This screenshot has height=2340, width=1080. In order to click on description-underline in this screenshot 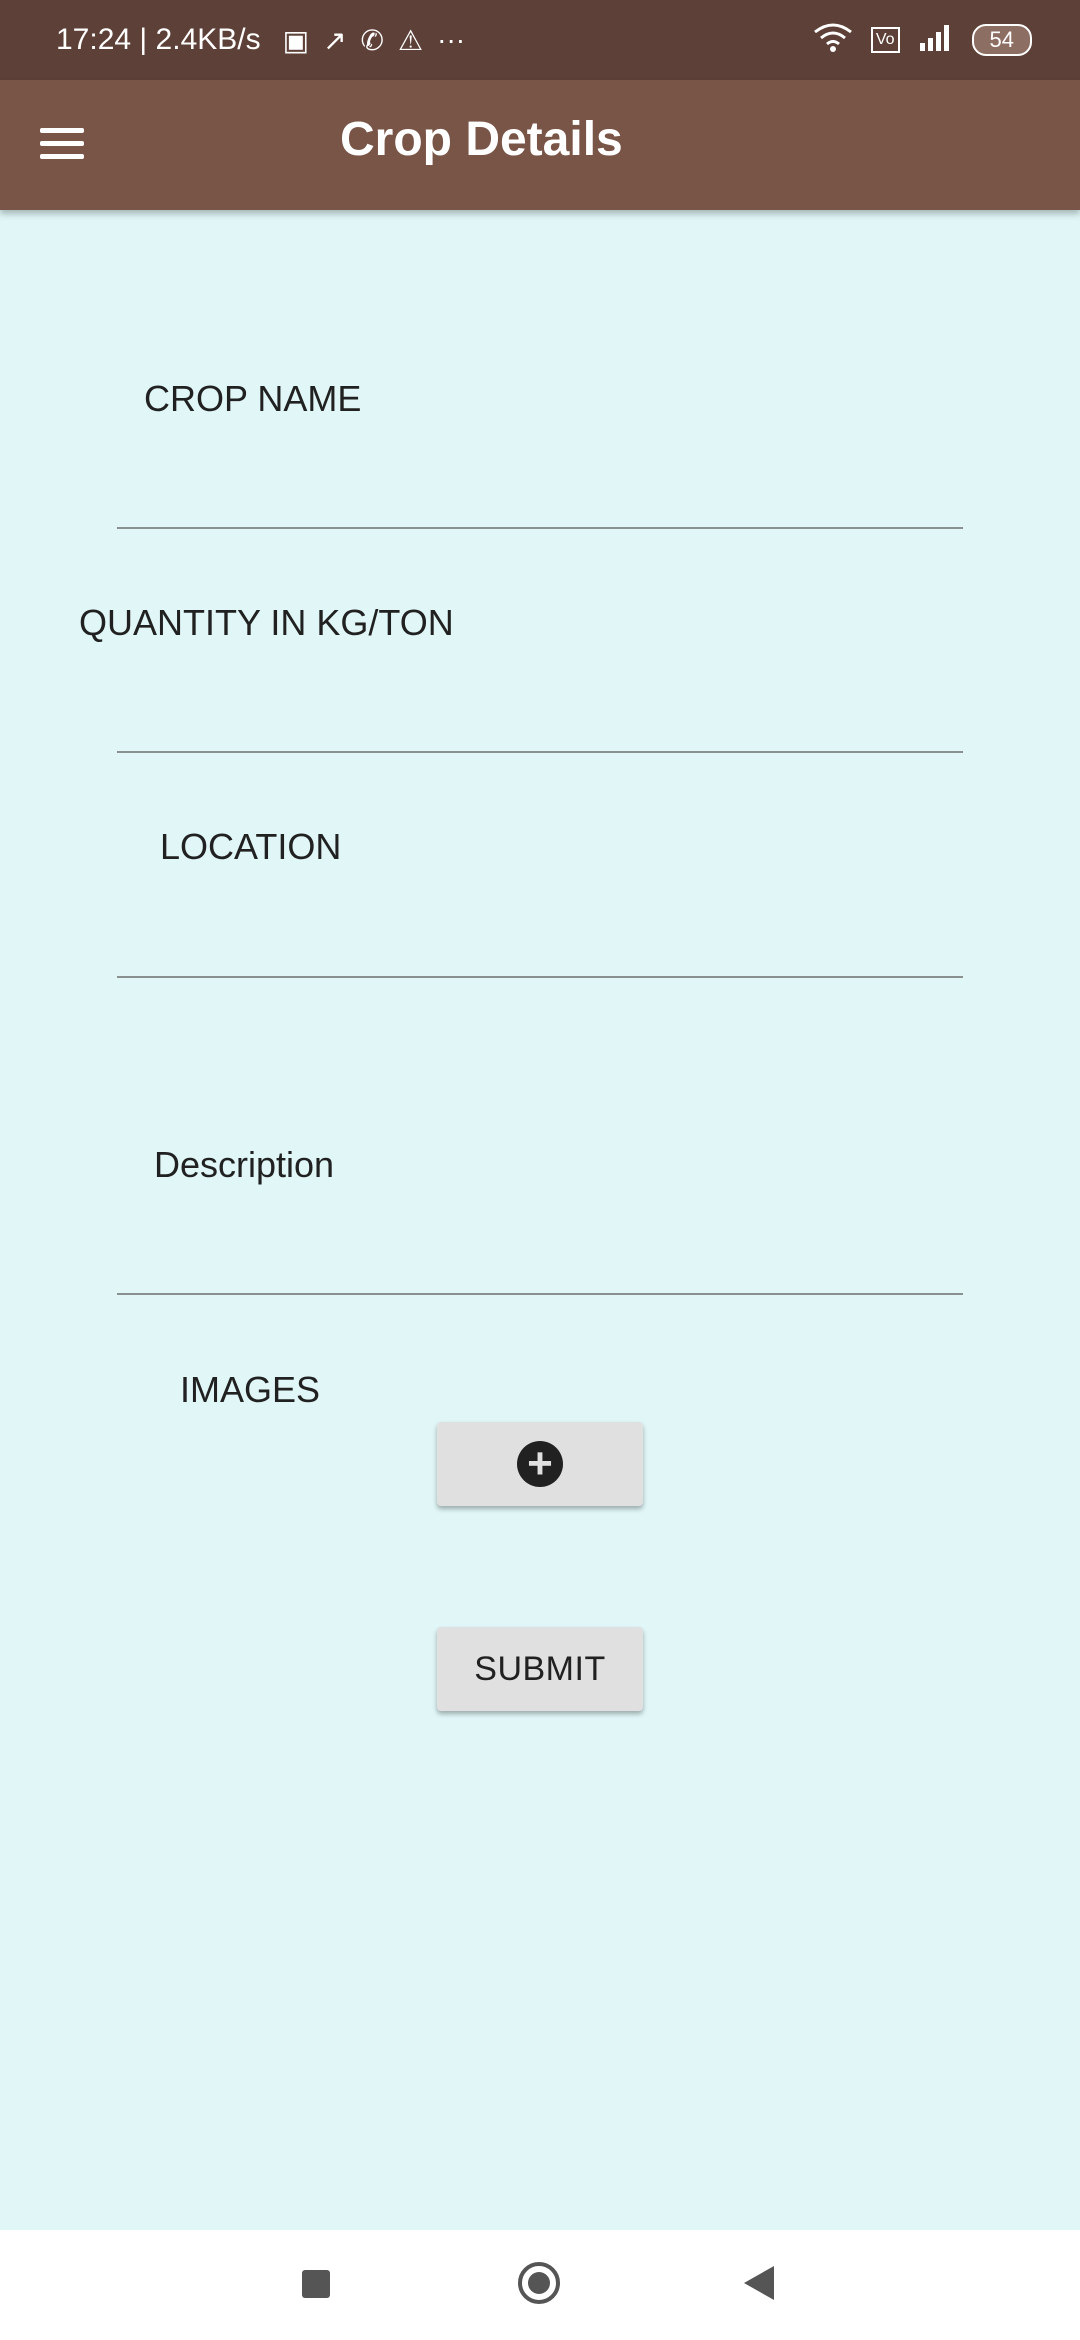, I will do `click(540, 1294)`.